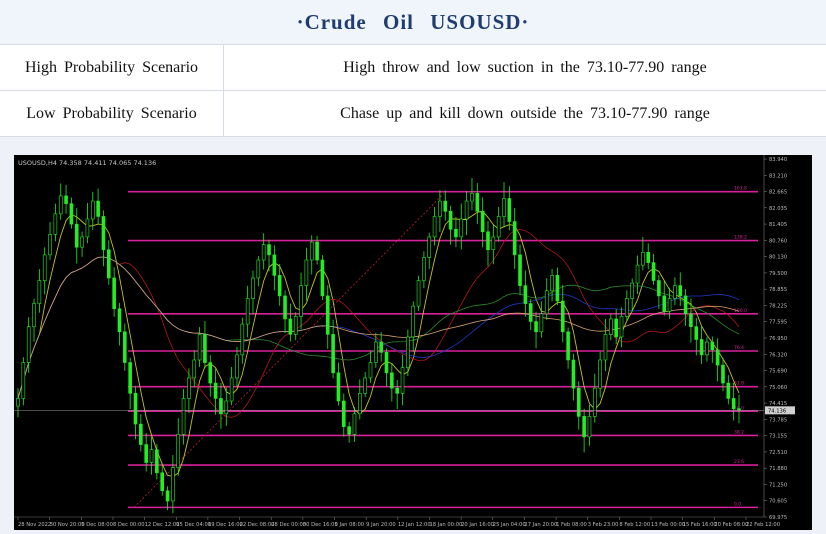  Describe the element at coordinates (257, 525) in the screenshot. I see `x-tick-label: 22 Dec 08:00` at that location.